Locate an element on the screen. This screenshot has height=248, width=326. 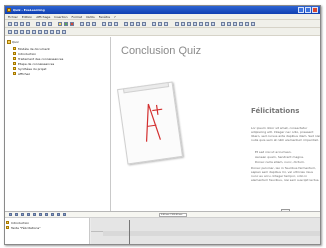
preview-icon is located at coordinates (253, 24).